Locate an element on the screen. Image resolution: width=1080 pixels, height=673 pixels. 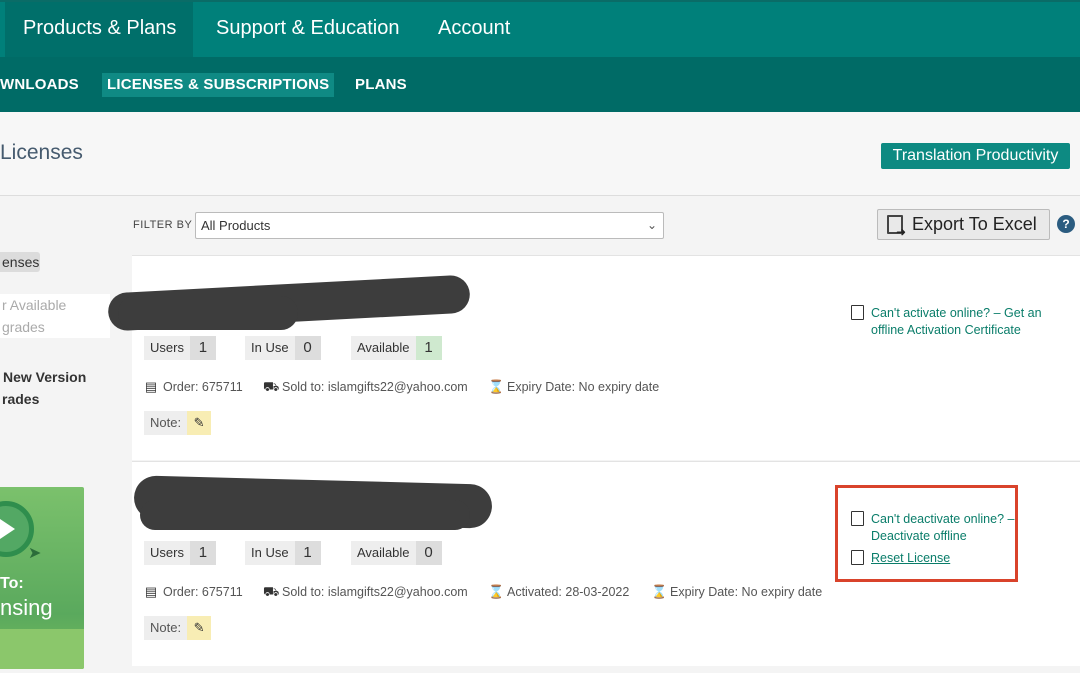
in-use-count: In Use 1 is located at coordinates (283, 553).